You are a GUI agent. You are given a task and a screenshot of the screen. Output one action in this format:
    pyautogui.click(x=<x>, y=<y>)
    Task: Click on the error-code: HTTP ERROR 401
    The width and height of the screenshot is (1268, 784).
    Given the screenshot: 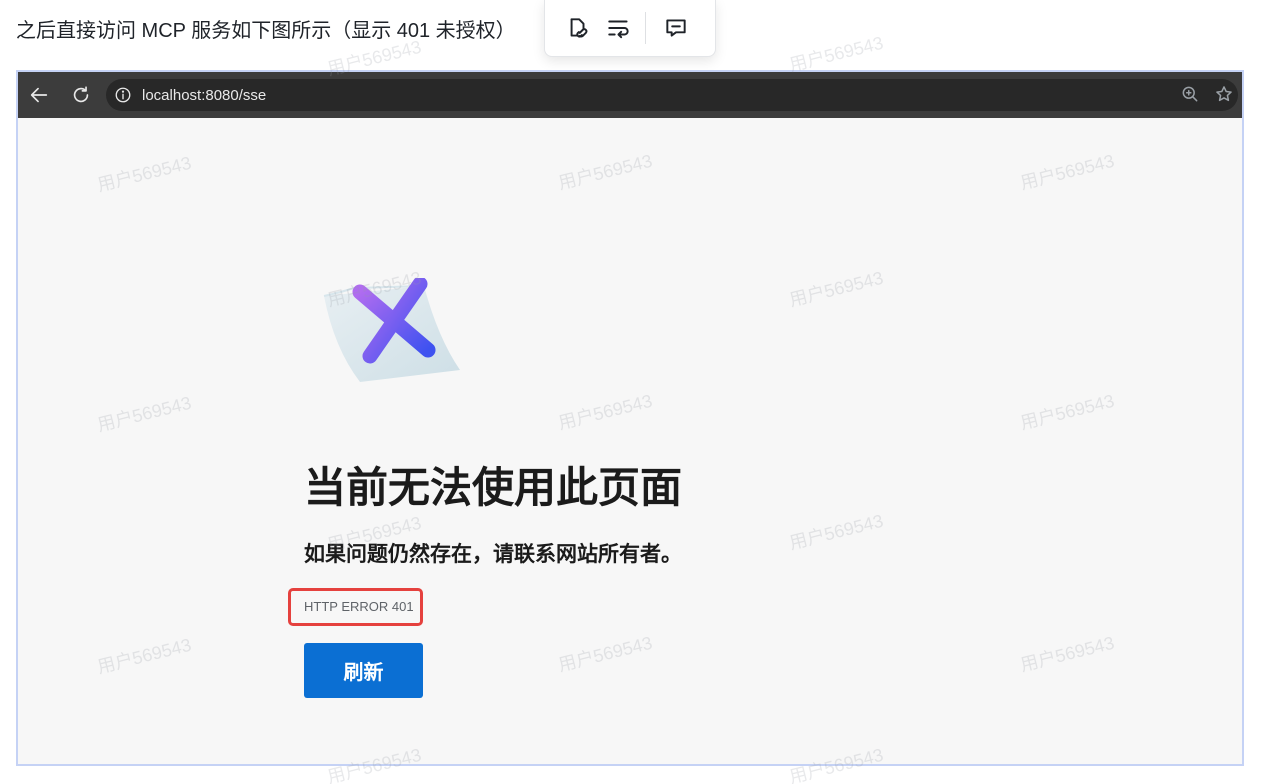 What is the action you would take?
    pyautogui.click(x=359, y=606)
    